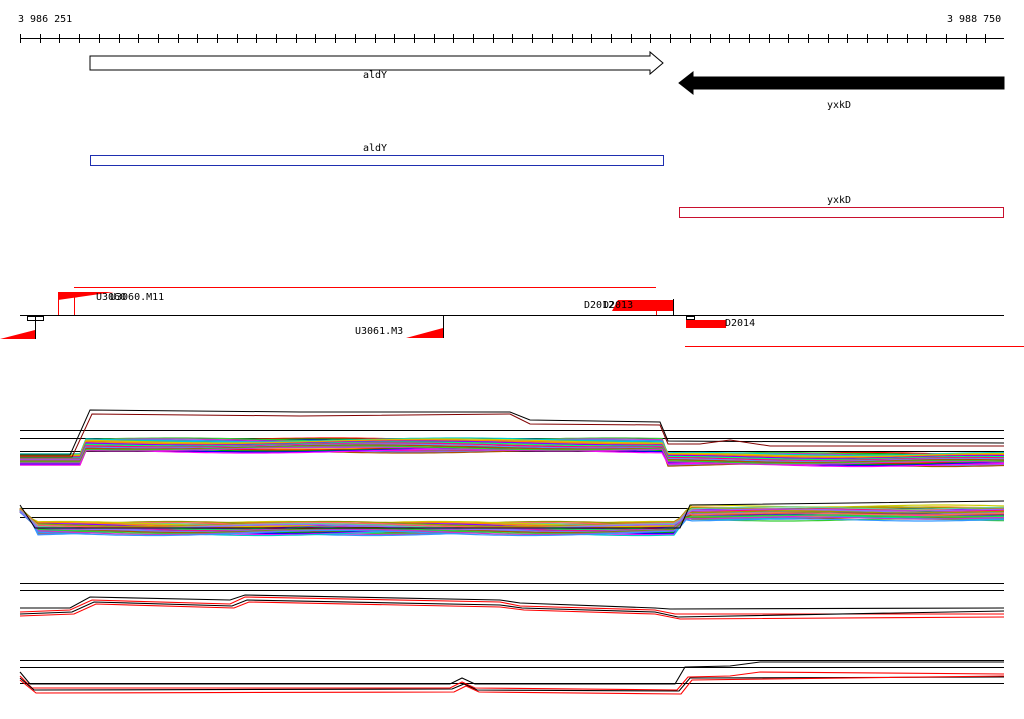 The width and height of the screenshot is (1024, 719). I want to click on axis-end-label: 3 988 750, so click(974, 19).